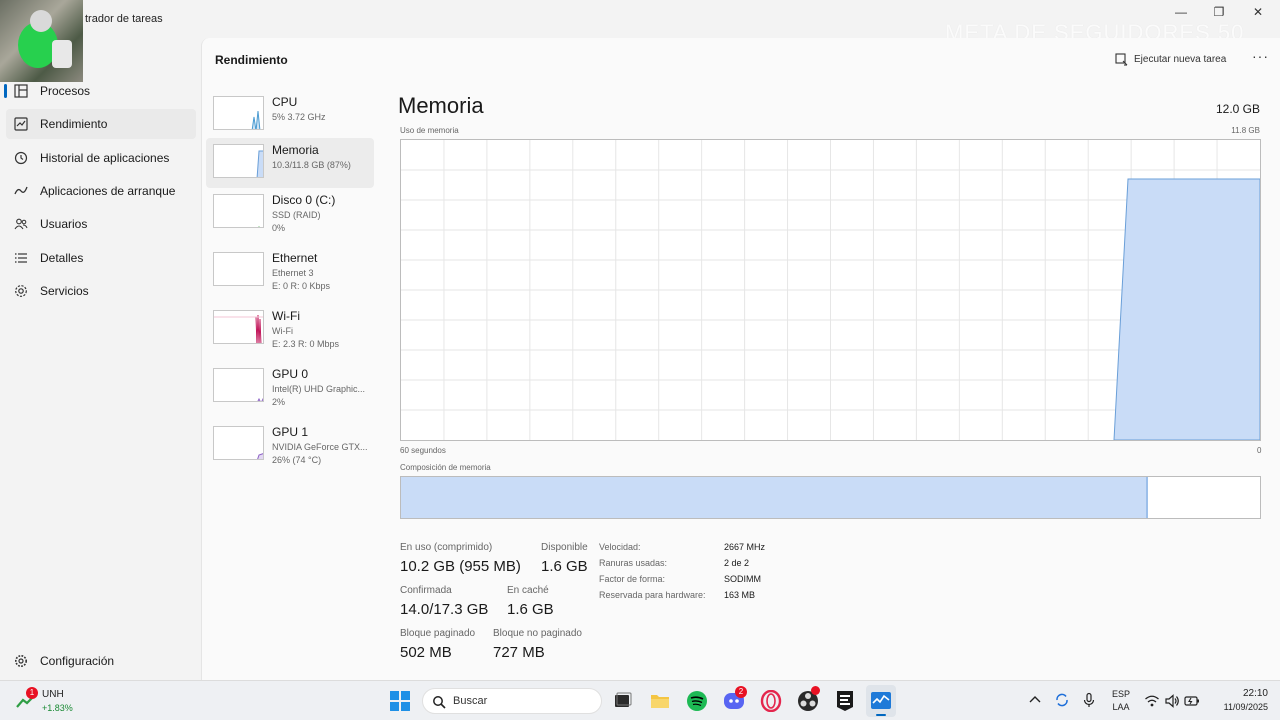 The height and width of the screenshot is (720, 1280). Describe the element at coordinates (21, 190) in the screenshot. I see `startup-apps-icon` at that location.